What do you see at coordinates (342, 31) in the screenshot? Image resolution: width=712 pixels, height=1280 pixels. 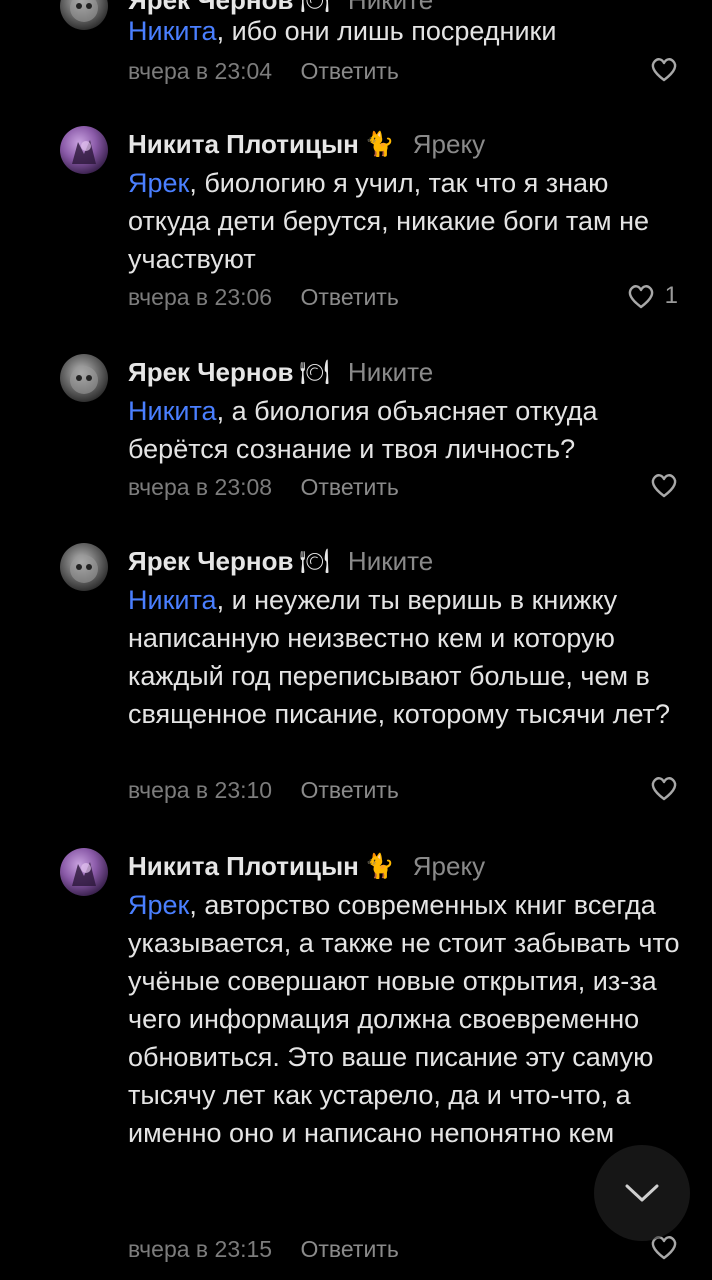 I see `comment-text: Никита, ибо они лишь посредники` at bounding box center [342, 31].